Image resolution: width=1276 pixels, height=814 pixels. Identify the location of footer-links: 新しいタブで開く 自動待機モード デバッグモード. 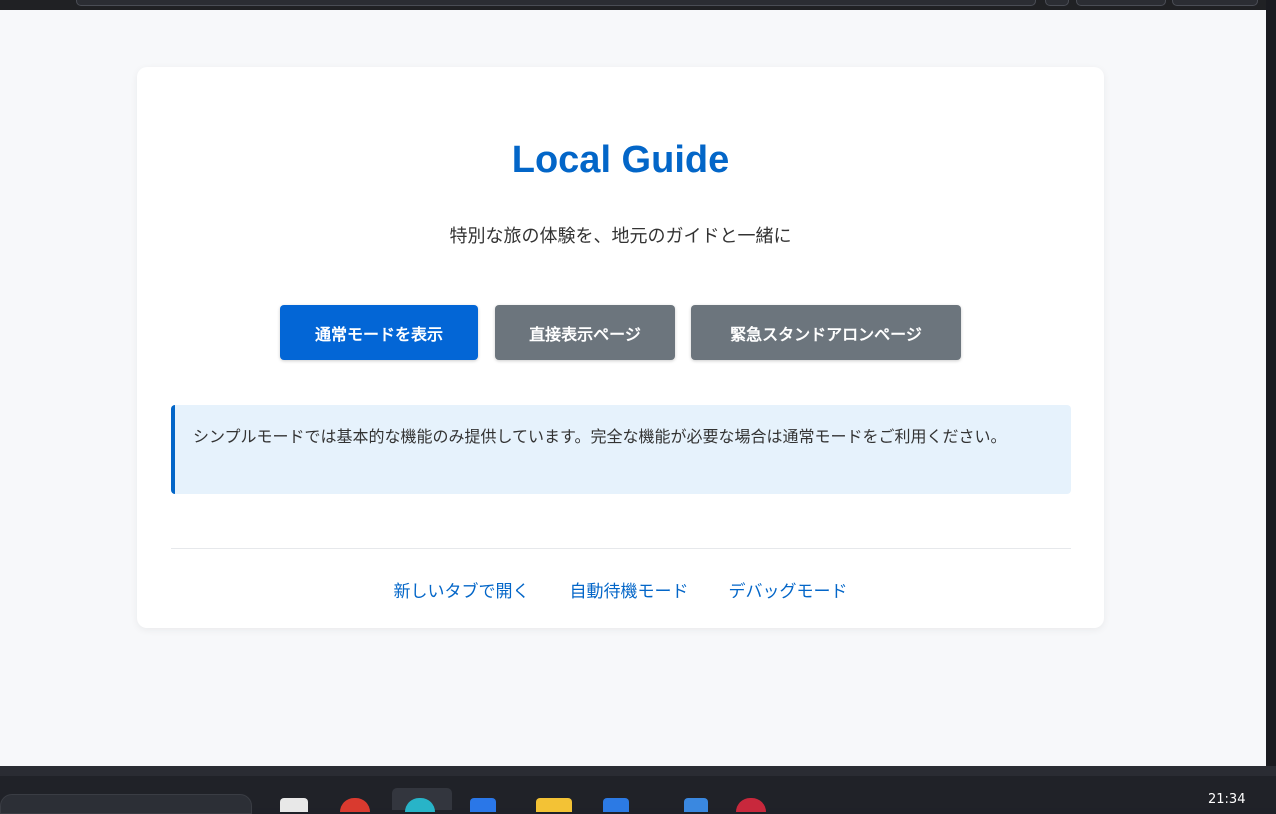
(620, 589).